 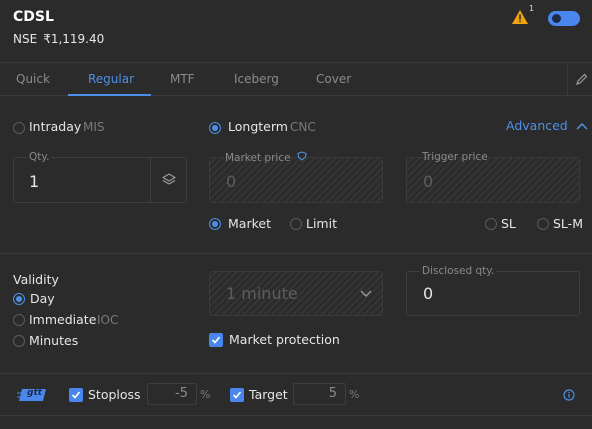 I want to click on stoploss-checkbox, so click(x=76, y=395).